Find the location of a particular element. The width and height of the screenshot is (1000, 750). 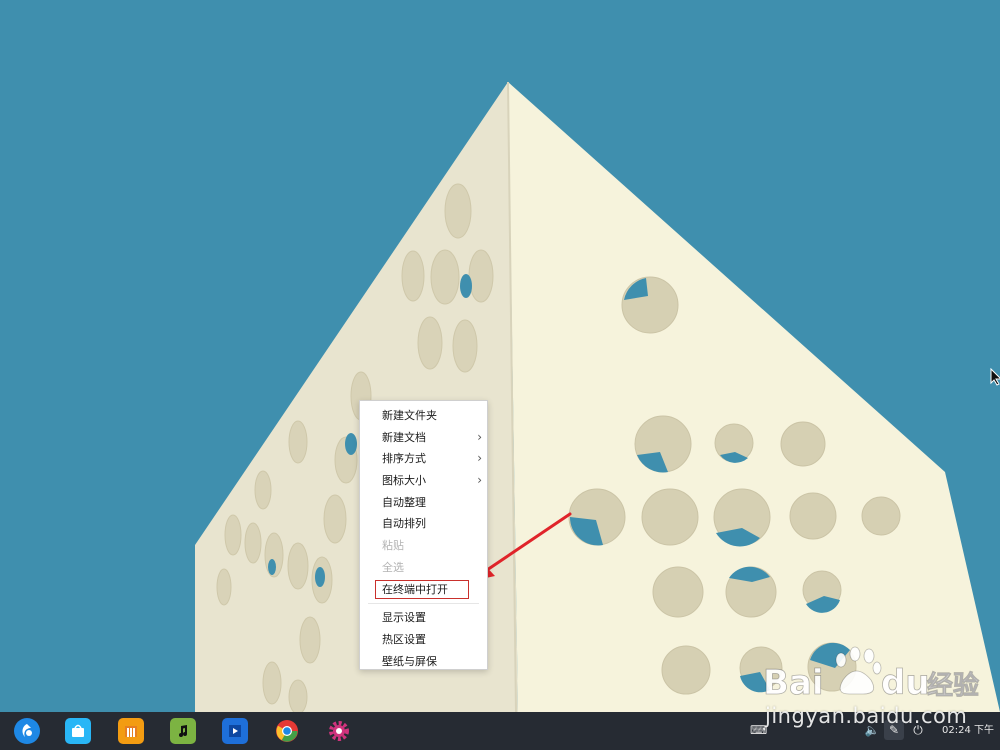

menu-item-auto-arrange: 自动整理 is located at coordinates (423, 503).